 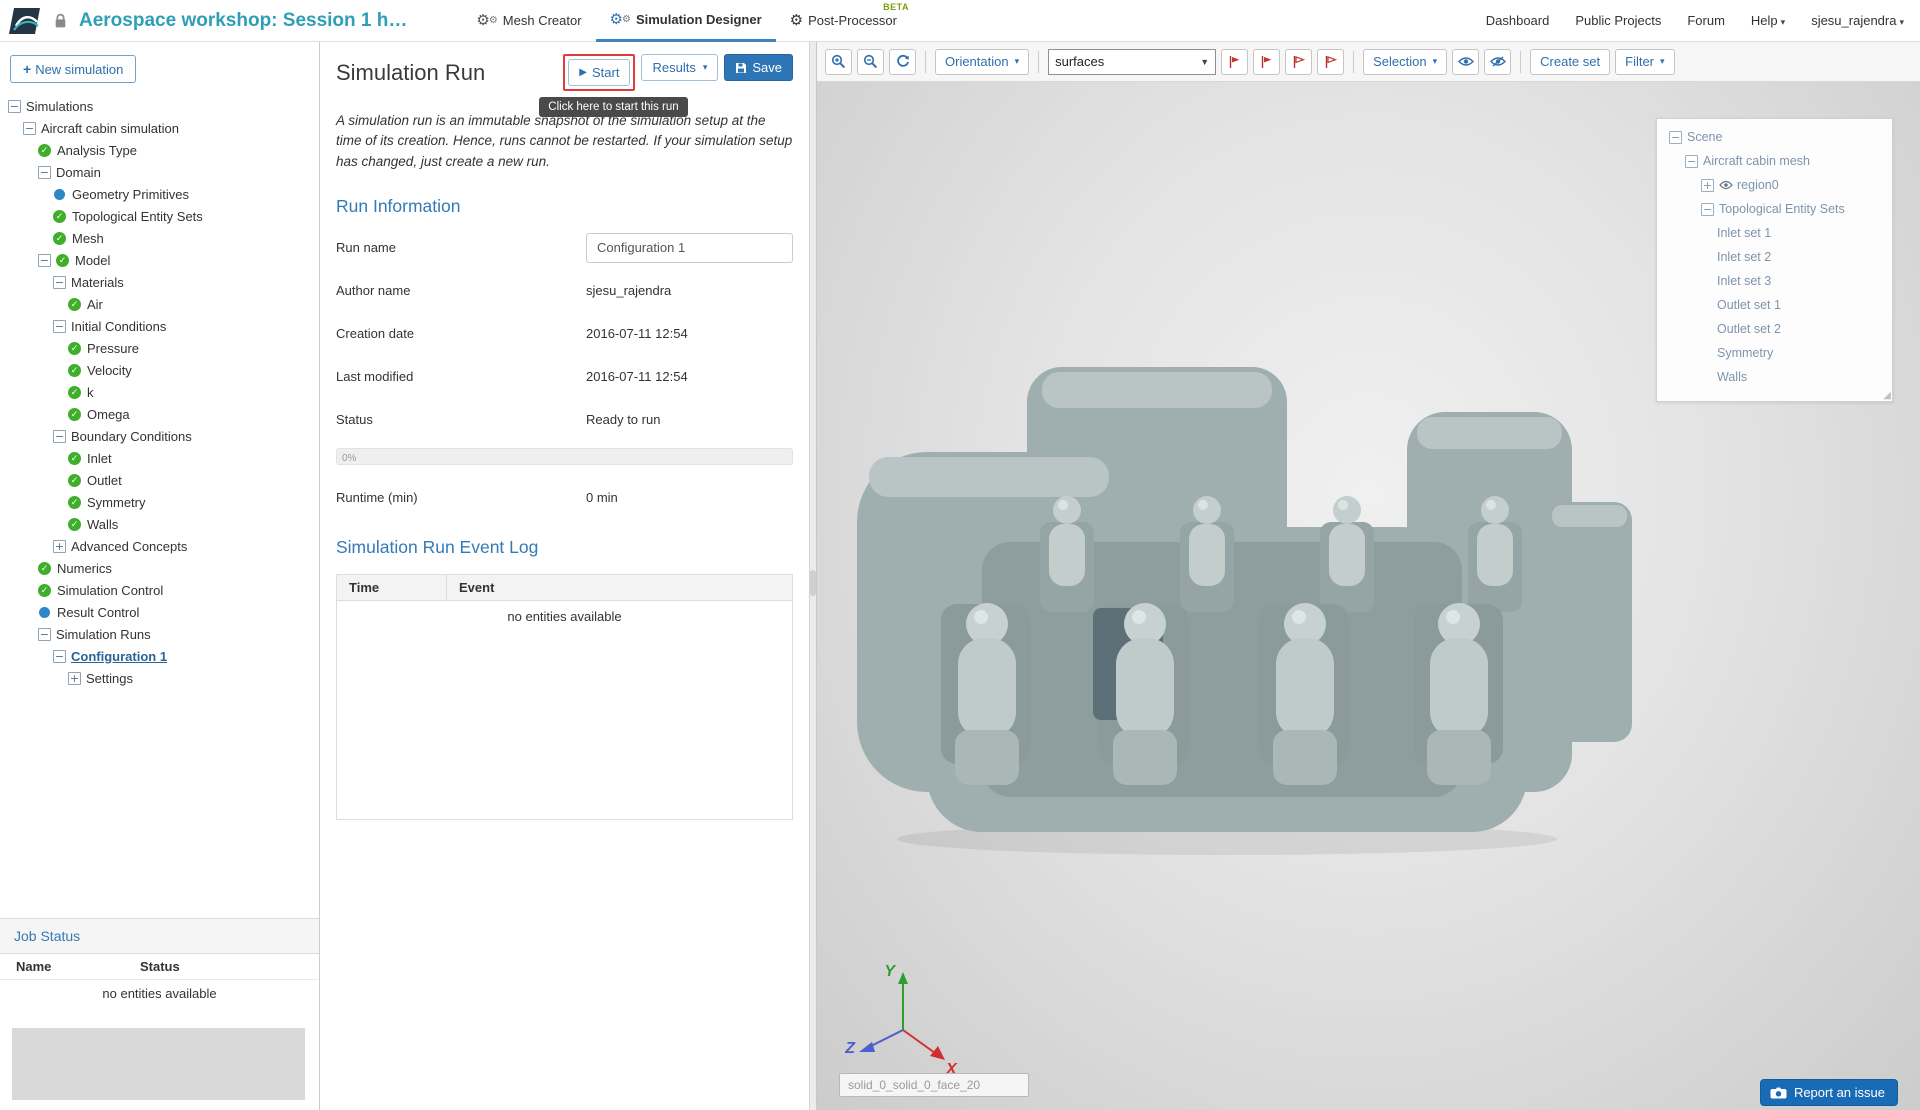 What do you see at coordinates (1887, 395) in the screenshot?
I see `resize-handle-icon: ◢` at bounding box center [1887, 395].